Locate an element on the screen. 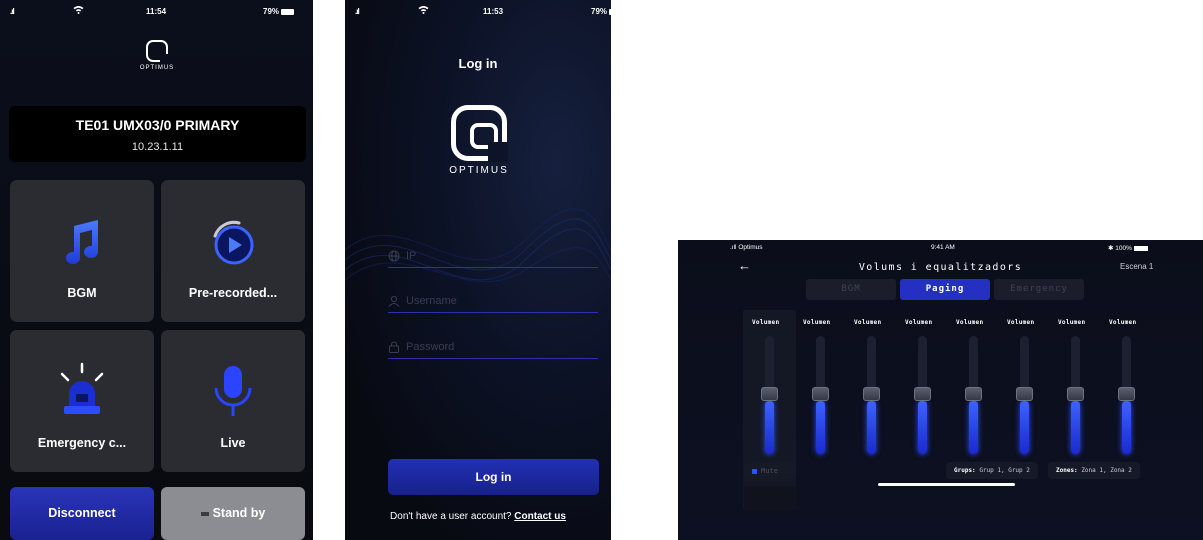 The width and height of the screenshot is (1203, 540). lock-icon is located at coordinates (394, 347).